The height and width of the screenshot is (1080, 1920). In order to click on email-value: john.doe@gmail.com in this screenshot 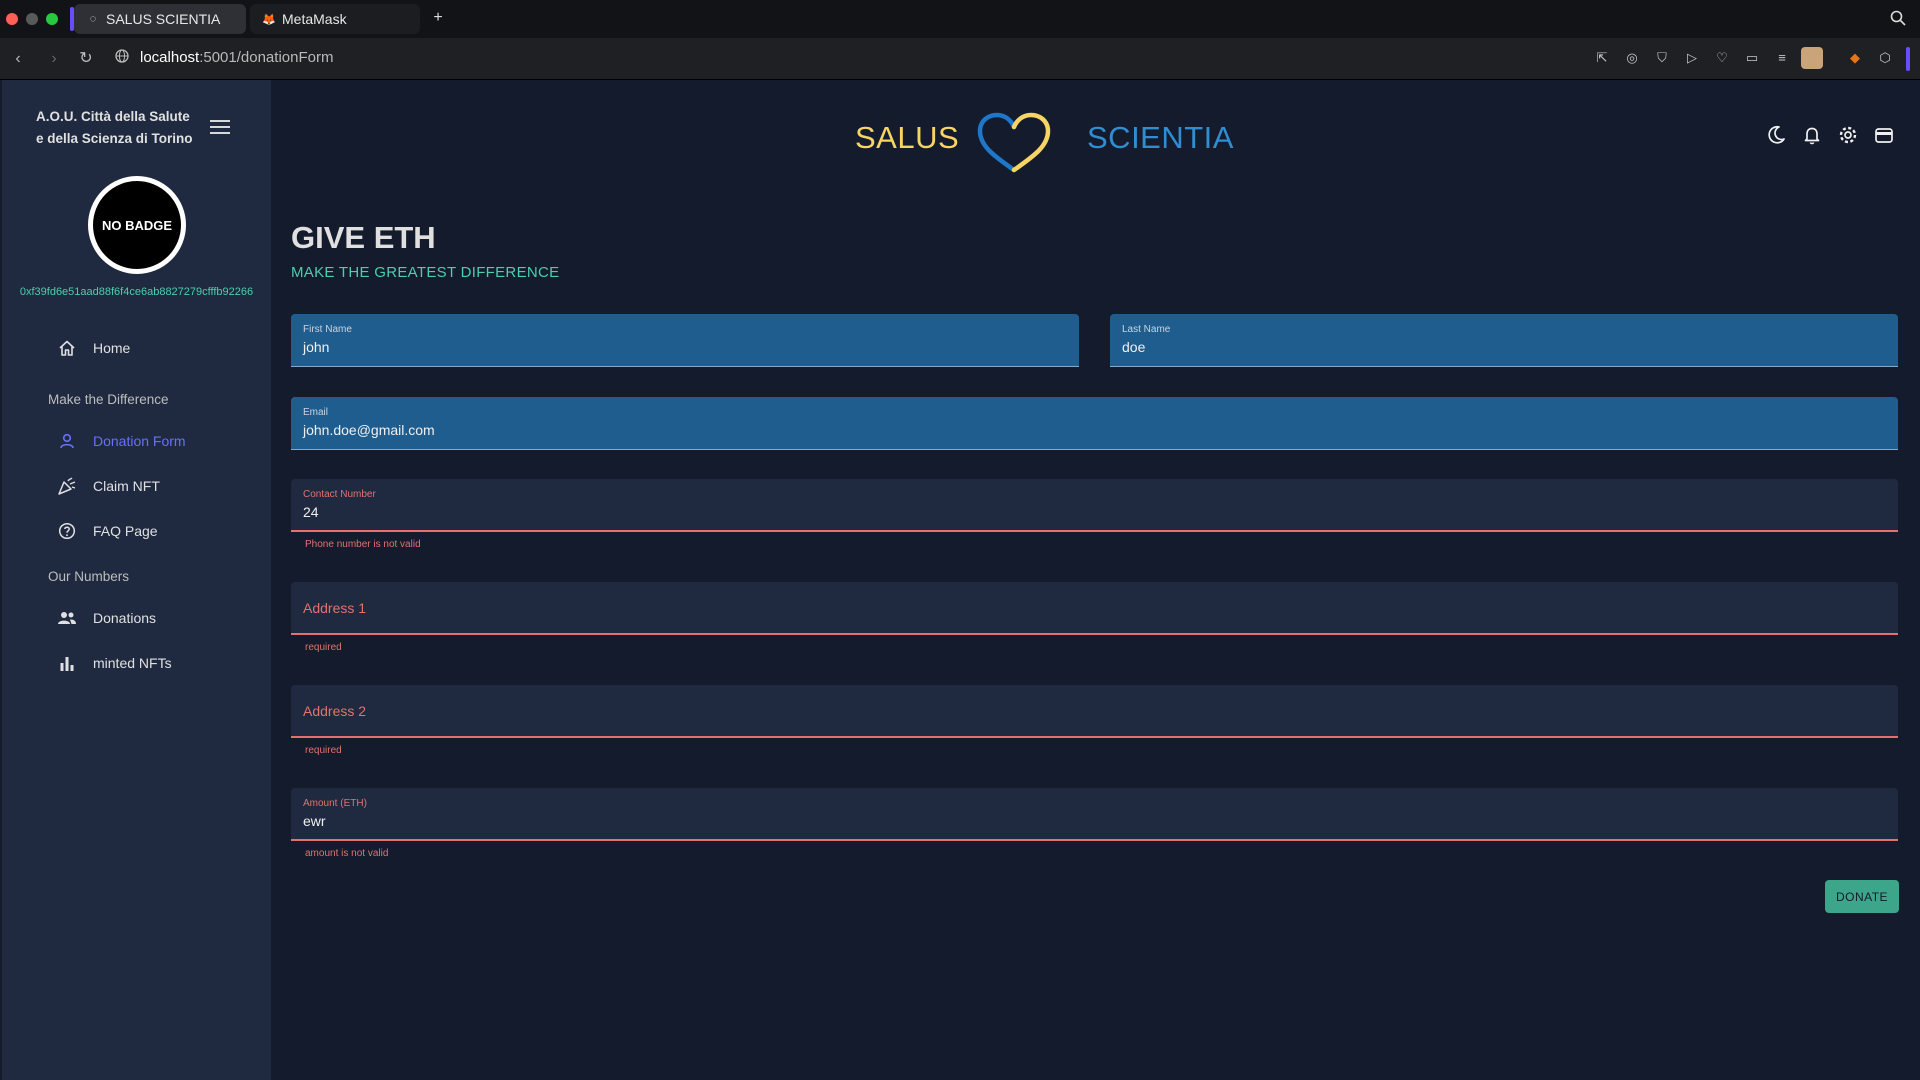, I will do `click(369, 430)`.